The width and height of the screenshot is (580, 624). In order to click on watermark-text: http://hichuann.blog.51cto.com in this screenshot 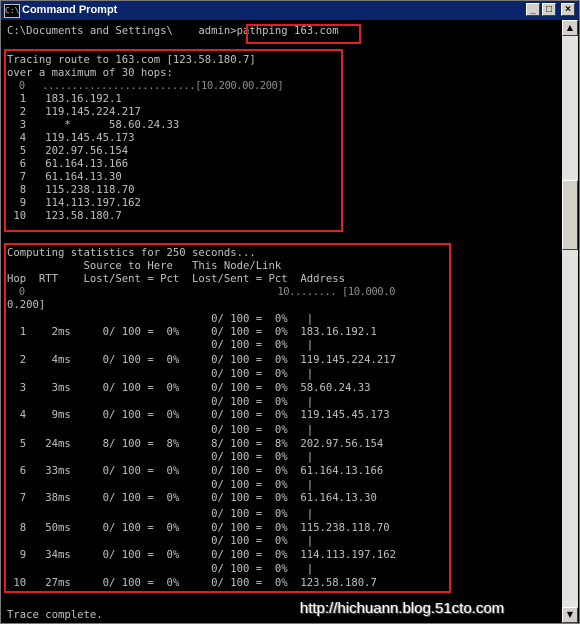, I will do `click(402, 608)`.